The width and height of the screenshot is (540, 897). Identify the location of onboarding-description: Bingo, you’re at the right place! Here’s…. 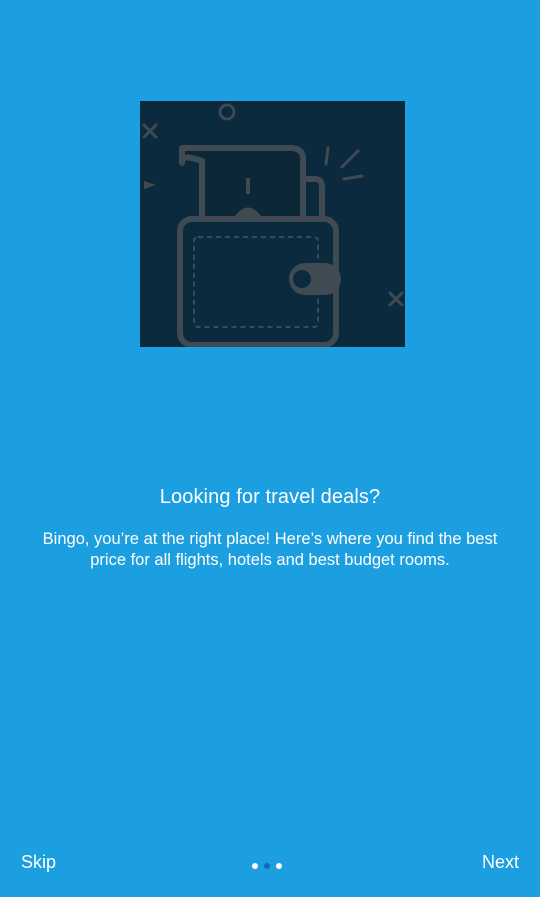
(270, 549).